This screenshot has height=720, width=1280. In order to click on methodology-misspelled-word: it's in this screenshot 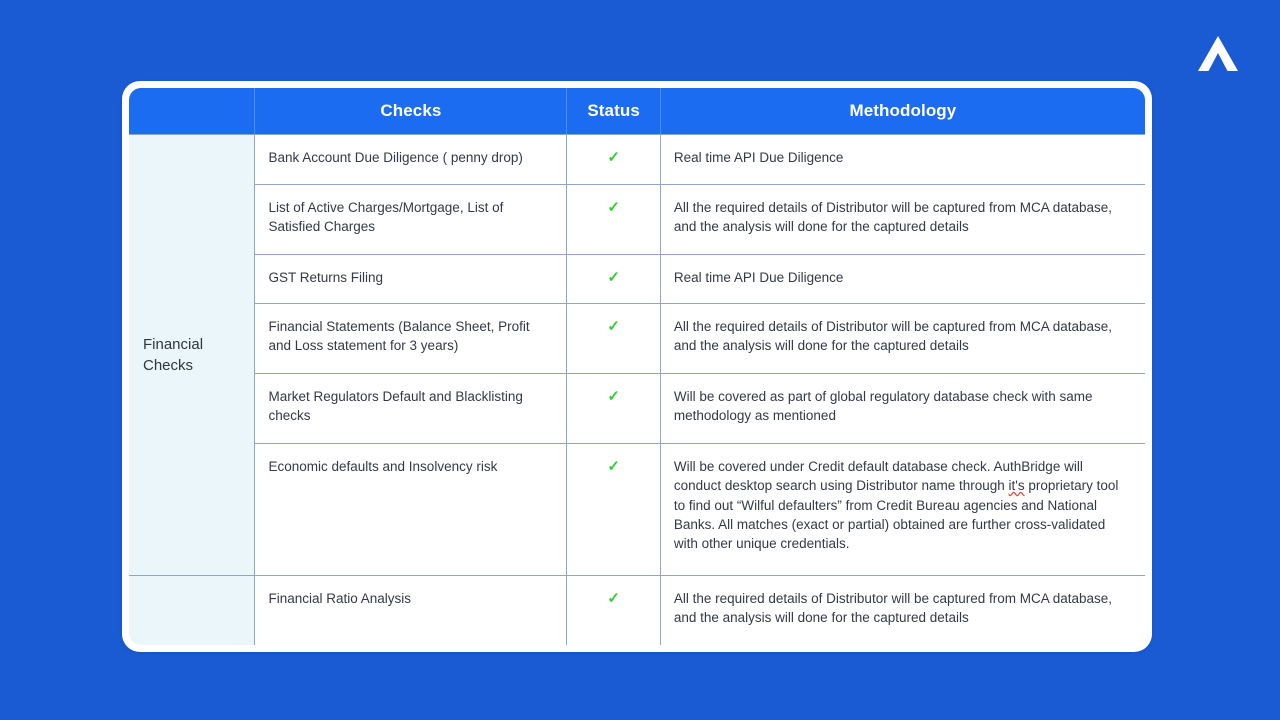, I will do `click(1016, 486)`.